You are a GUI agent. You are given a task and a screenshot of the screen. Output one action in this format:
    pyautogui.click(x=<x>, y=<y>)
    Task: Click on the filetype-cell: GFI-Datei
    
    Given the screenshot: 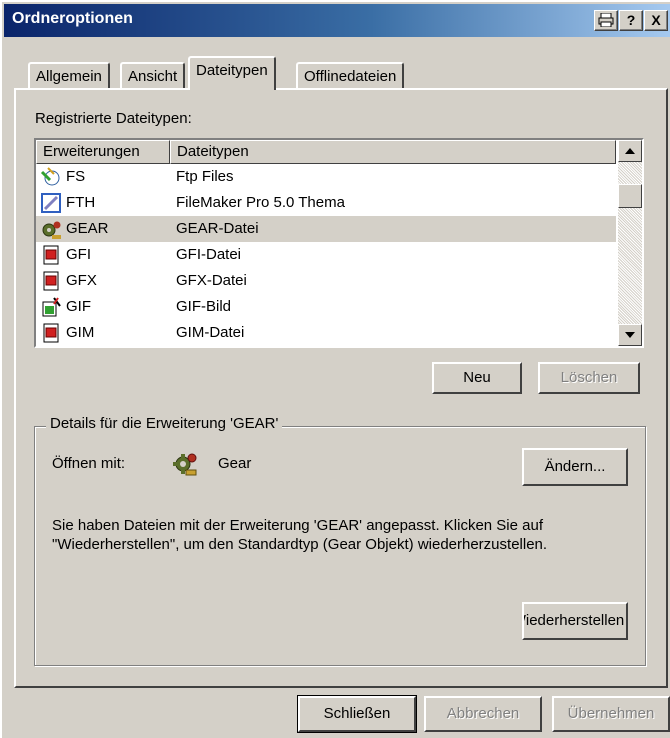 What is the action you would take?
    pyautogui.click(x=209, y=254)
    